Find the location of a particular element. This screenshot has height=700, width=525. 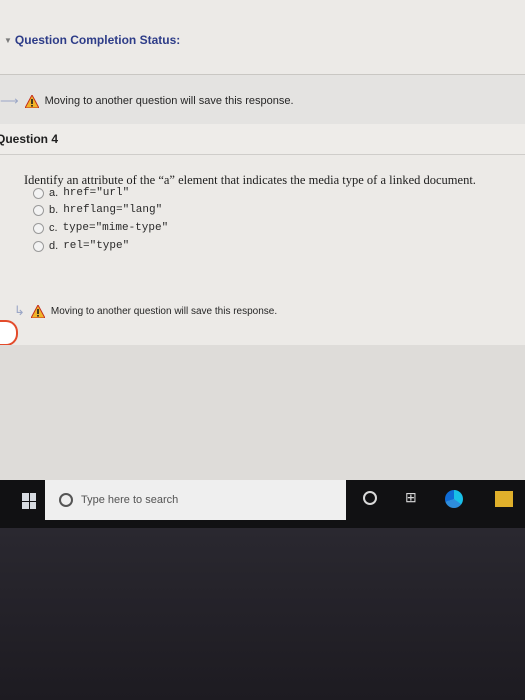

option-prefix: a. is located at coordinates (54, 193).